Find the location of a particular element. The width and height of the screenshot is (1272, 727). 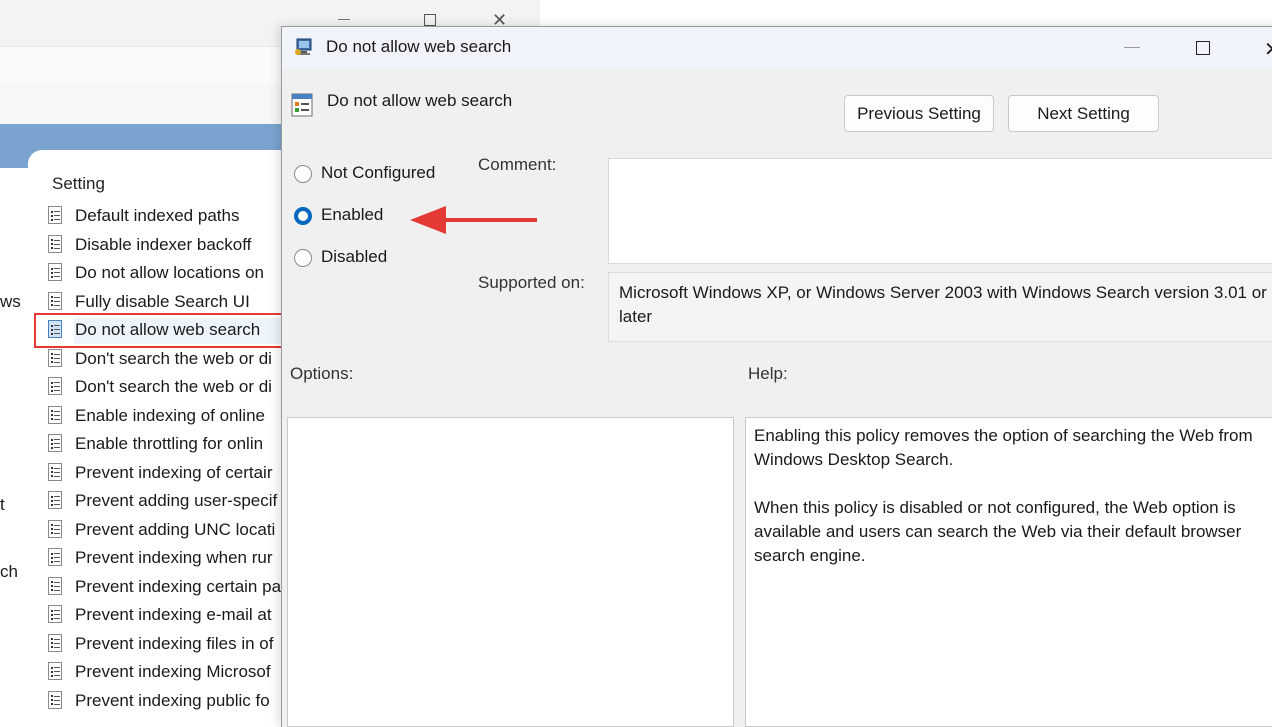

list-item-label: Prevent indexing files in of is located at coordinates (174, 644).